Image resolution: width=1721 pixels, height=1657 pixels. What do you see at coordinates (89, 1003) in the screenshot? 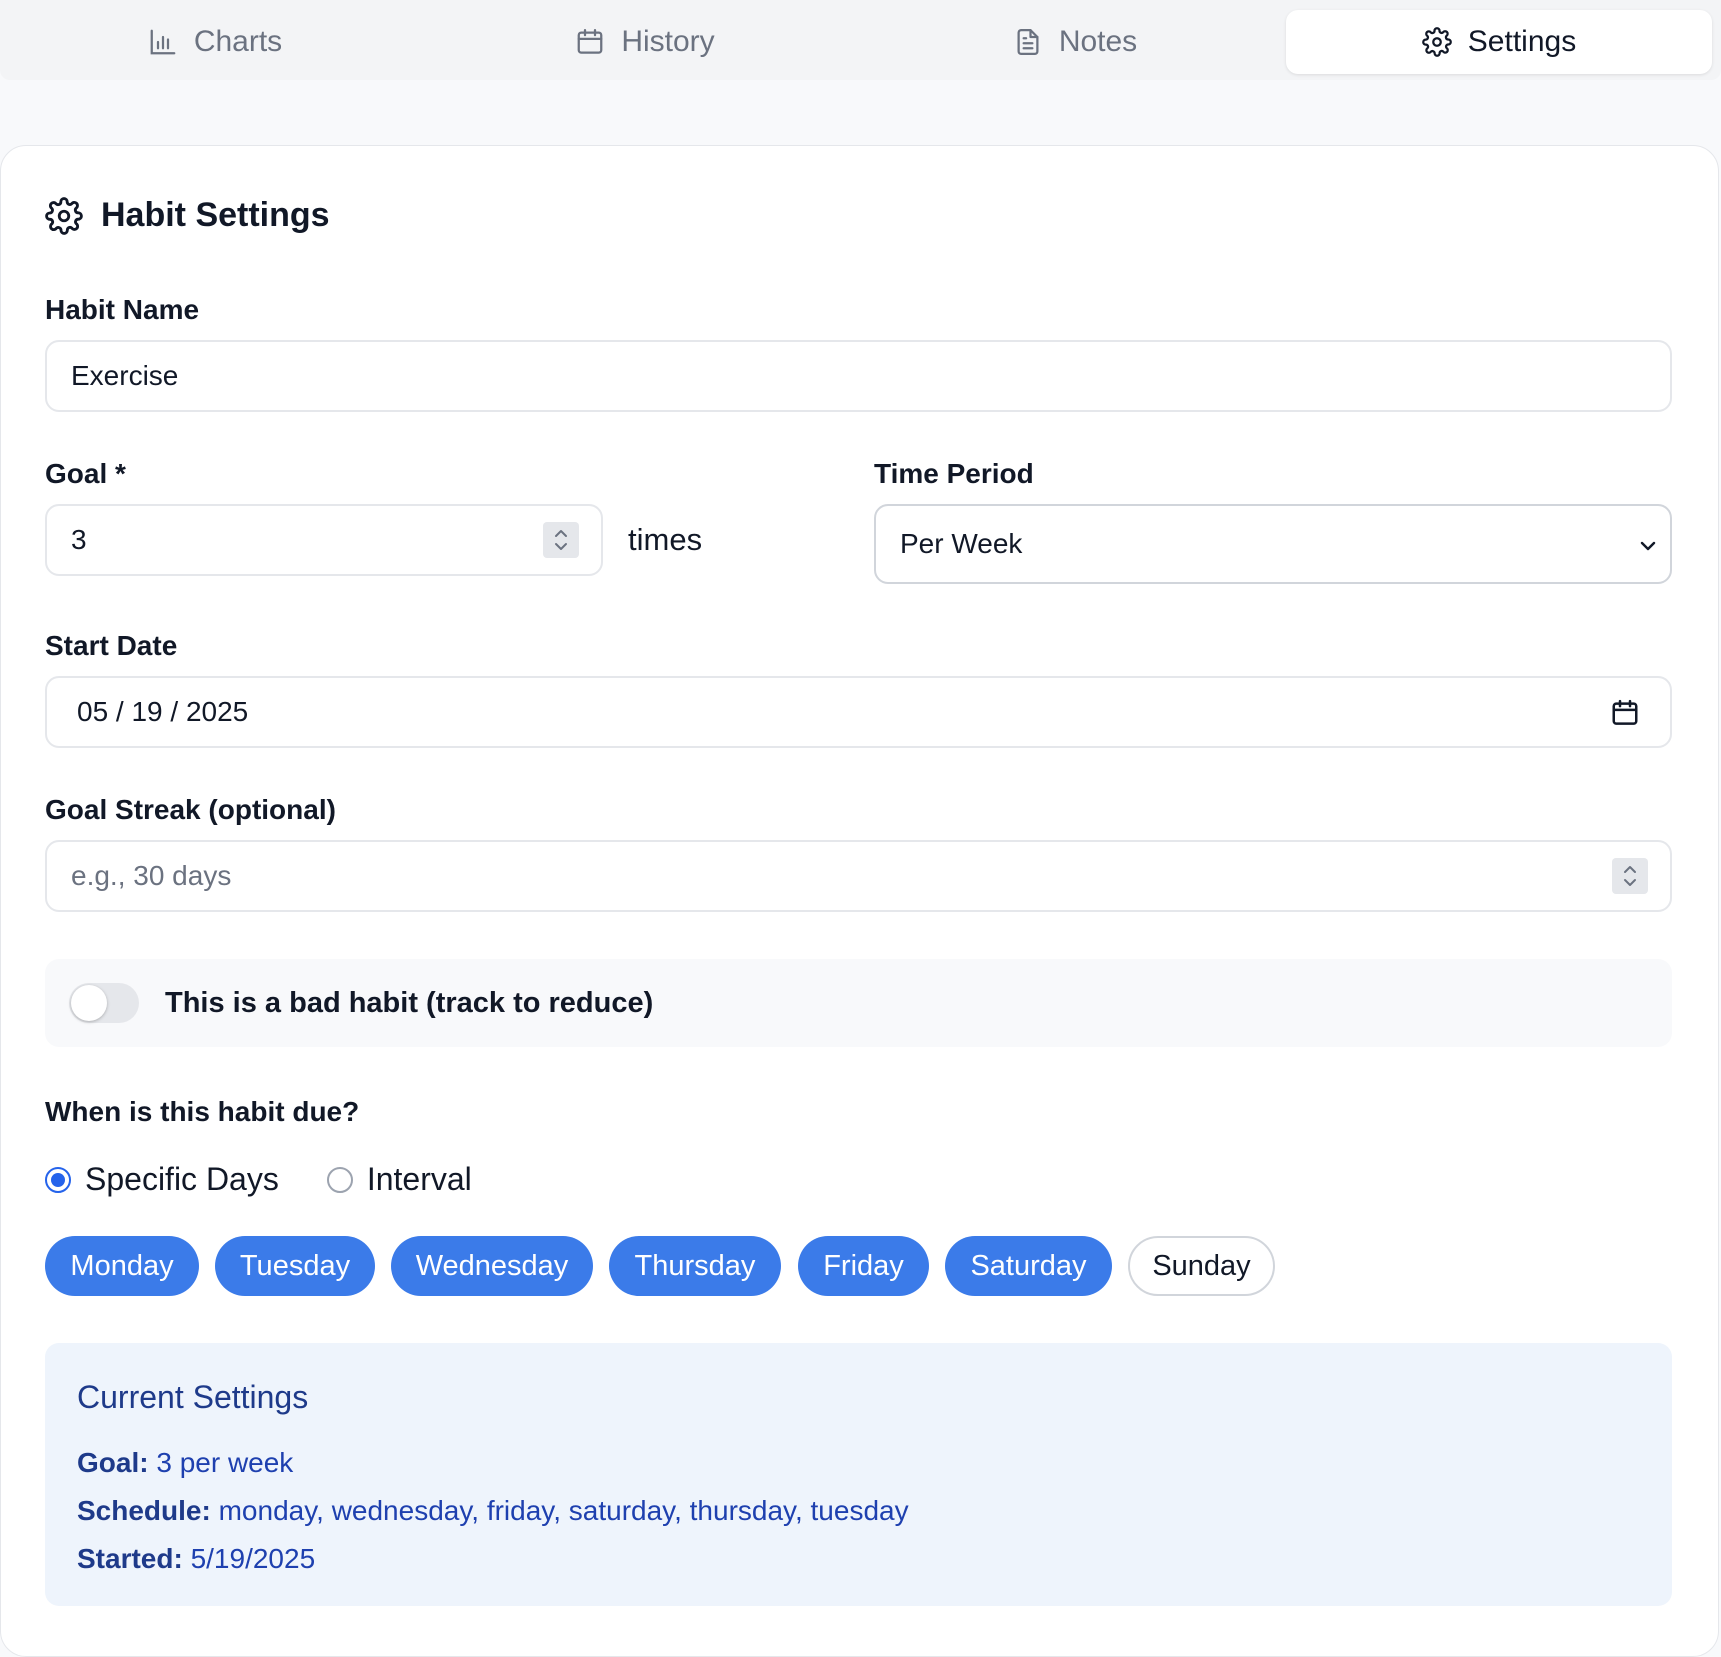
I see `toggle-knob` at bounding box center [89, 1003].